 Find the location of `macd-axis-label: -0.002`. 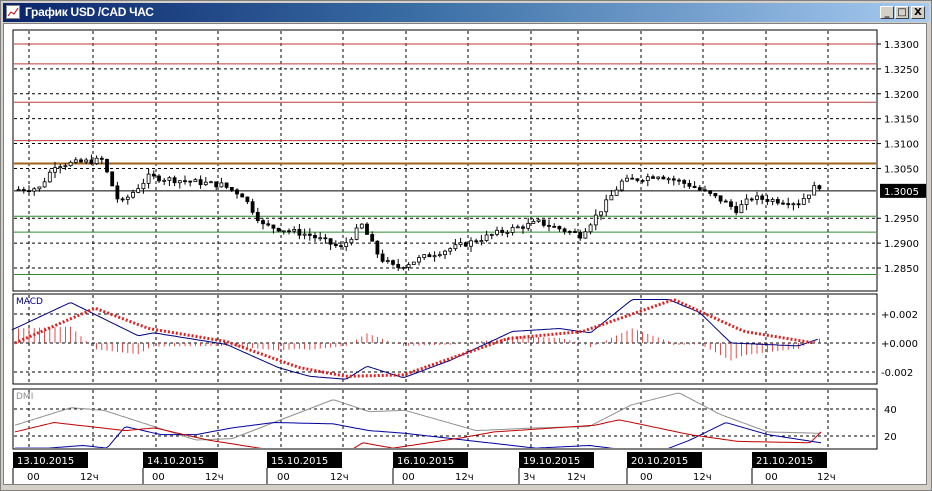

macd-axis-label: -0.002 is located at coordinates (897, 373).